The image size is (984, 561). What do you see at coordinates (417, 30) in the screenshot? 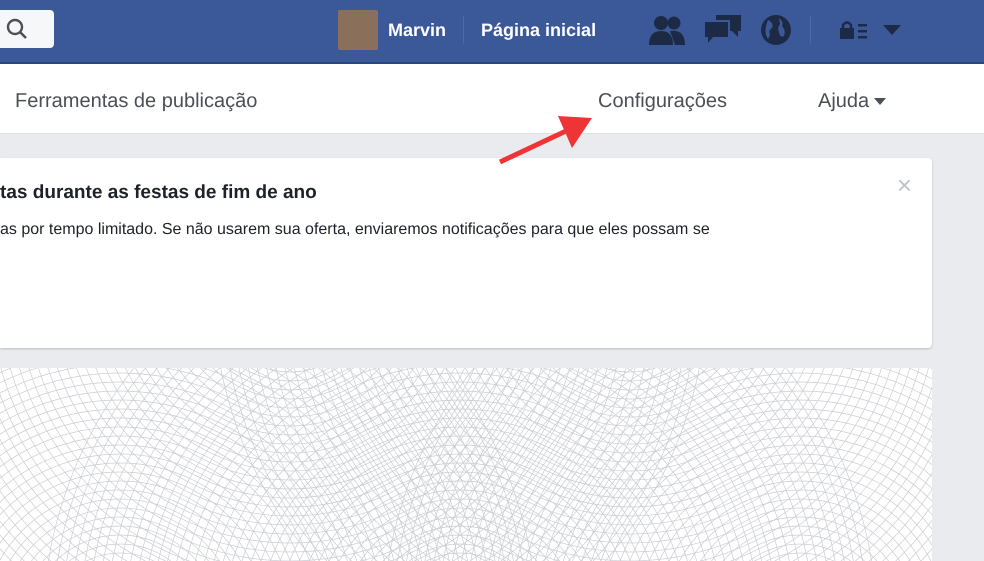
I see `profile-link: Marvin` at bounding box center [417, 30].